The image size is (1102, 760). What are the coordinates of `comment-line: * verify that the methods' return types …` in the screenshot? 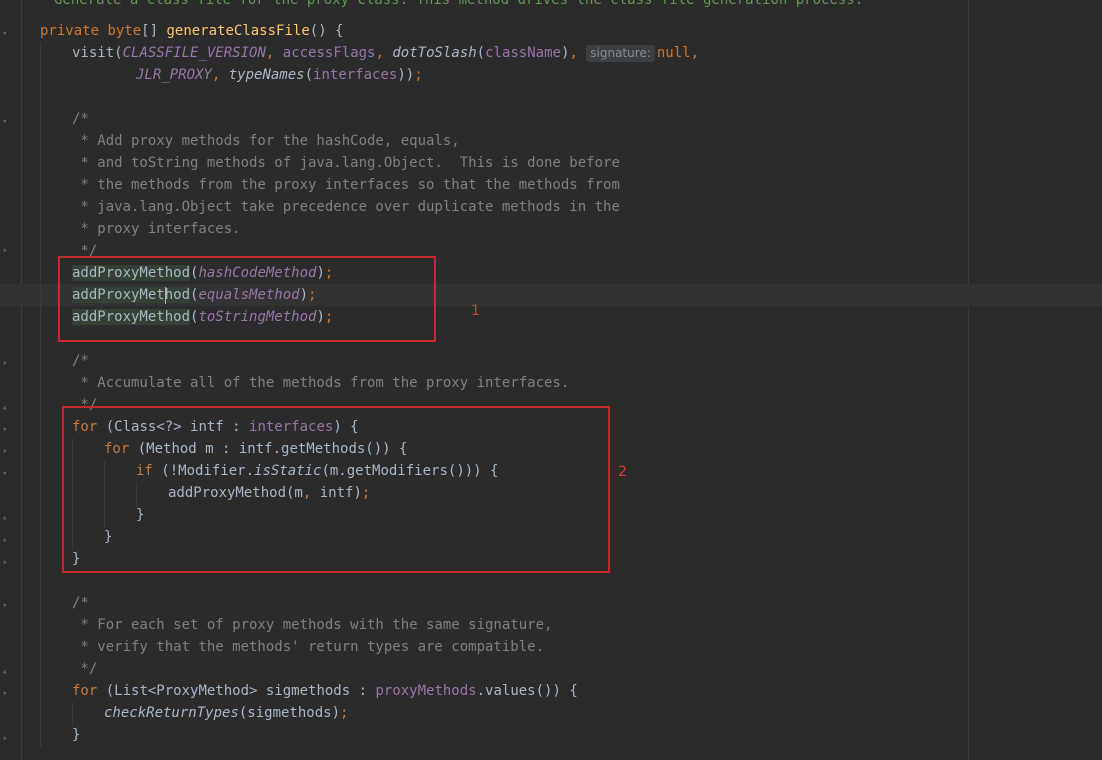 It's located at (308, 647).